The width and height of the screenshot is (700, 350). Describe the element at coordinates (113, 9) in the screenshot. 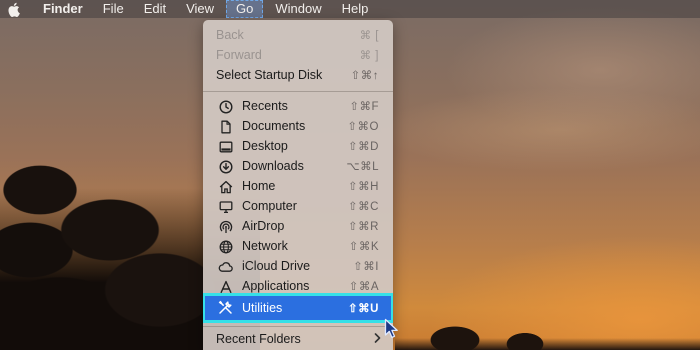

I see `menu-file: File` at that location.